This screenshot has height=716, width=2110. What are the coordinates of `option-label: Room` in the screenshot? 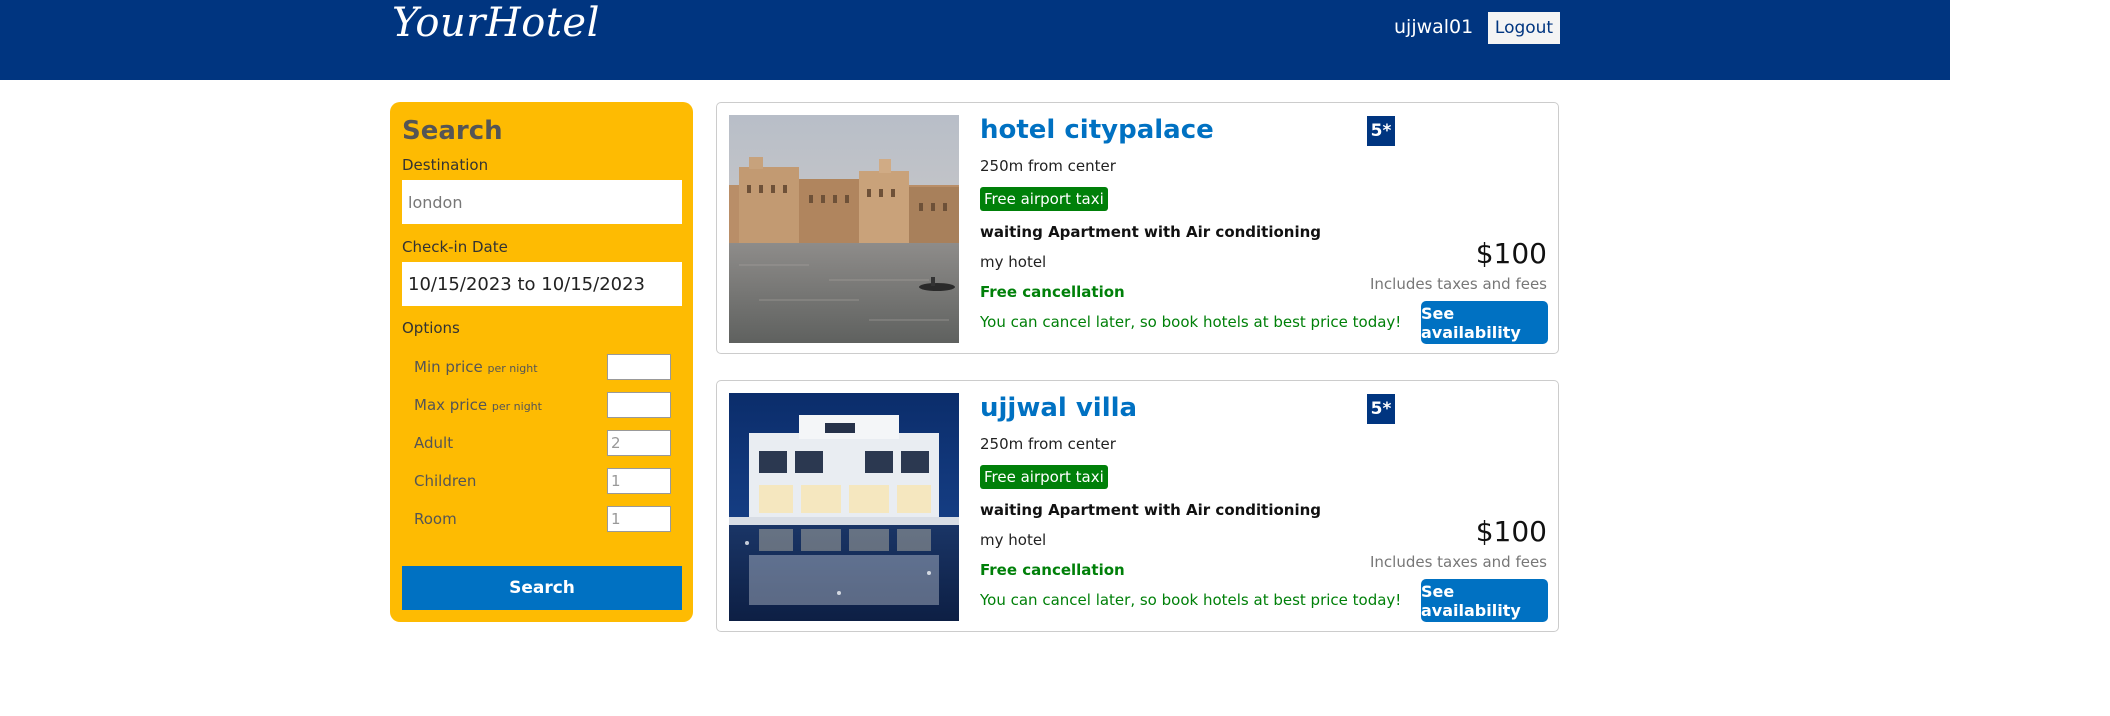 It's located at (435, 519).